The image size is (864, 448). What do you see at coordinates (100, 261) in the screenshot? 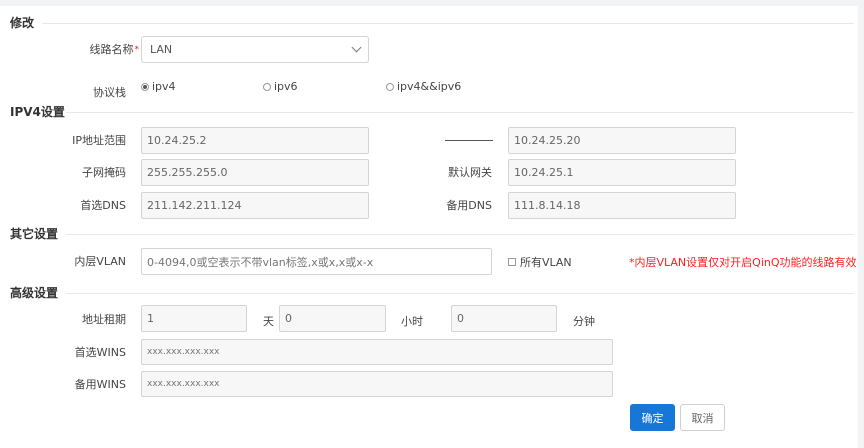
I see `vlan-label: 内层VLAN` at bounding box center [100, 261].